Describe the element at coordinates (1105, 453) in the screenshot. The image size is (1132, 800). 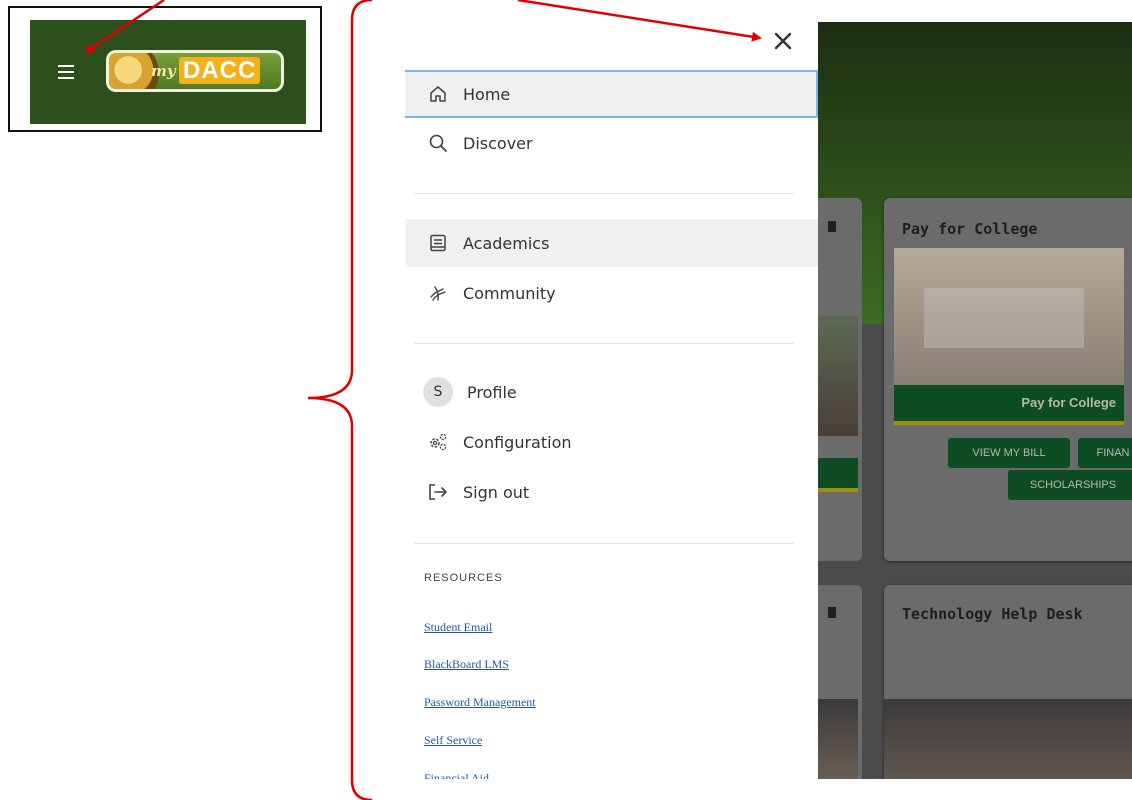
I see `financial-button: FINAN` at that location.